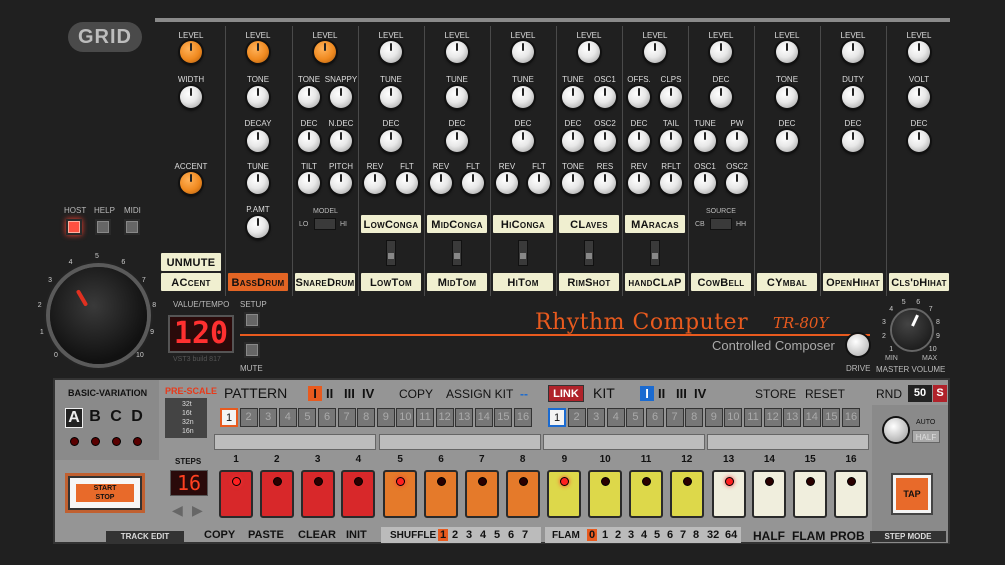  I want to click on shuffle-value-4: 4, so click(483, 535).